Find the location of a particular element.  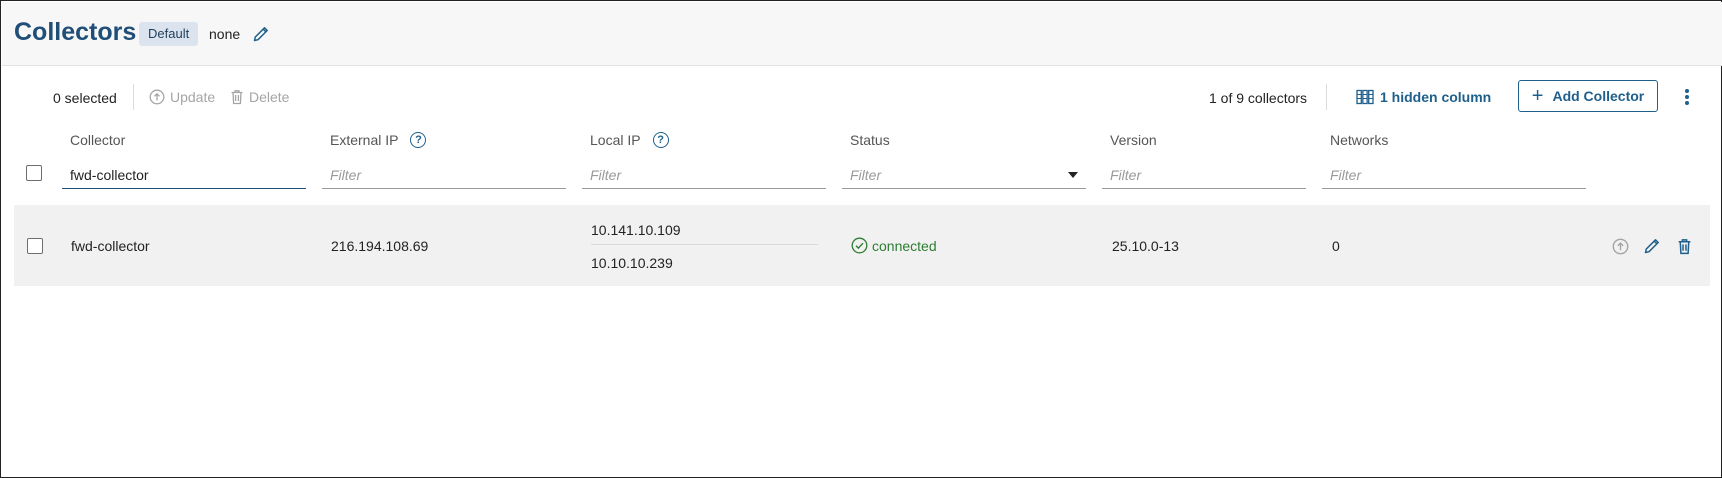

delete-button: Delete is located at coordinates (259, 97).